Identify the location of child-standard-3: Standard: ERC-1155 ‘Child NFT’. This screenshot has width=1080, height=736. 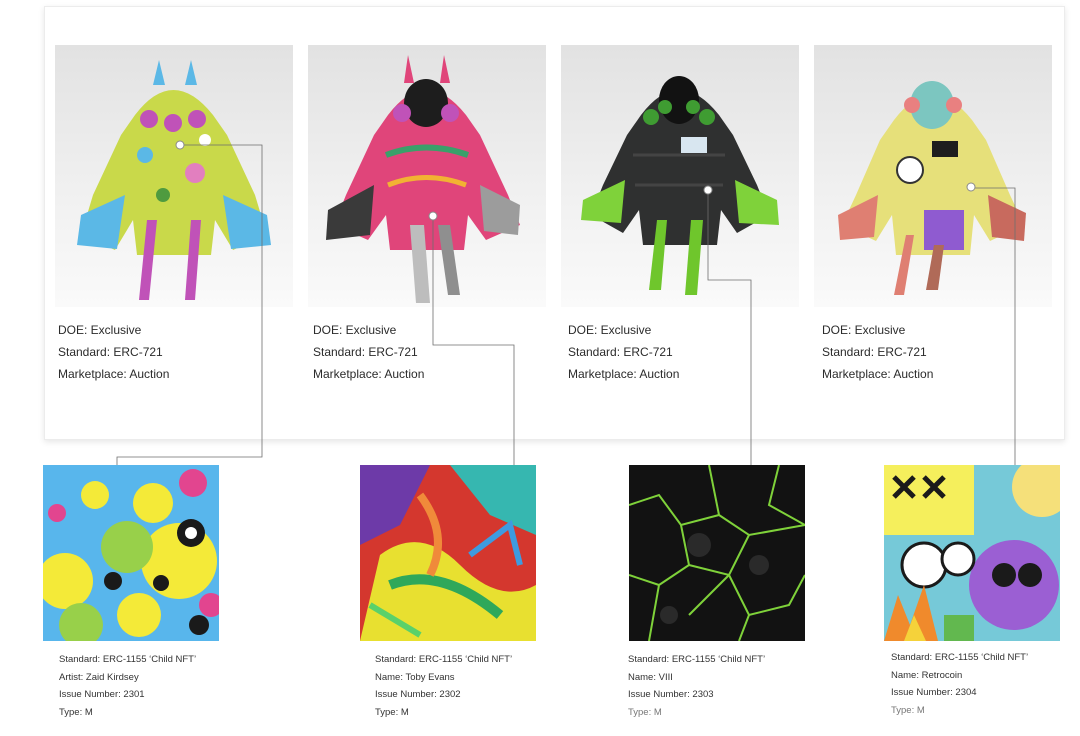
(697, 659).